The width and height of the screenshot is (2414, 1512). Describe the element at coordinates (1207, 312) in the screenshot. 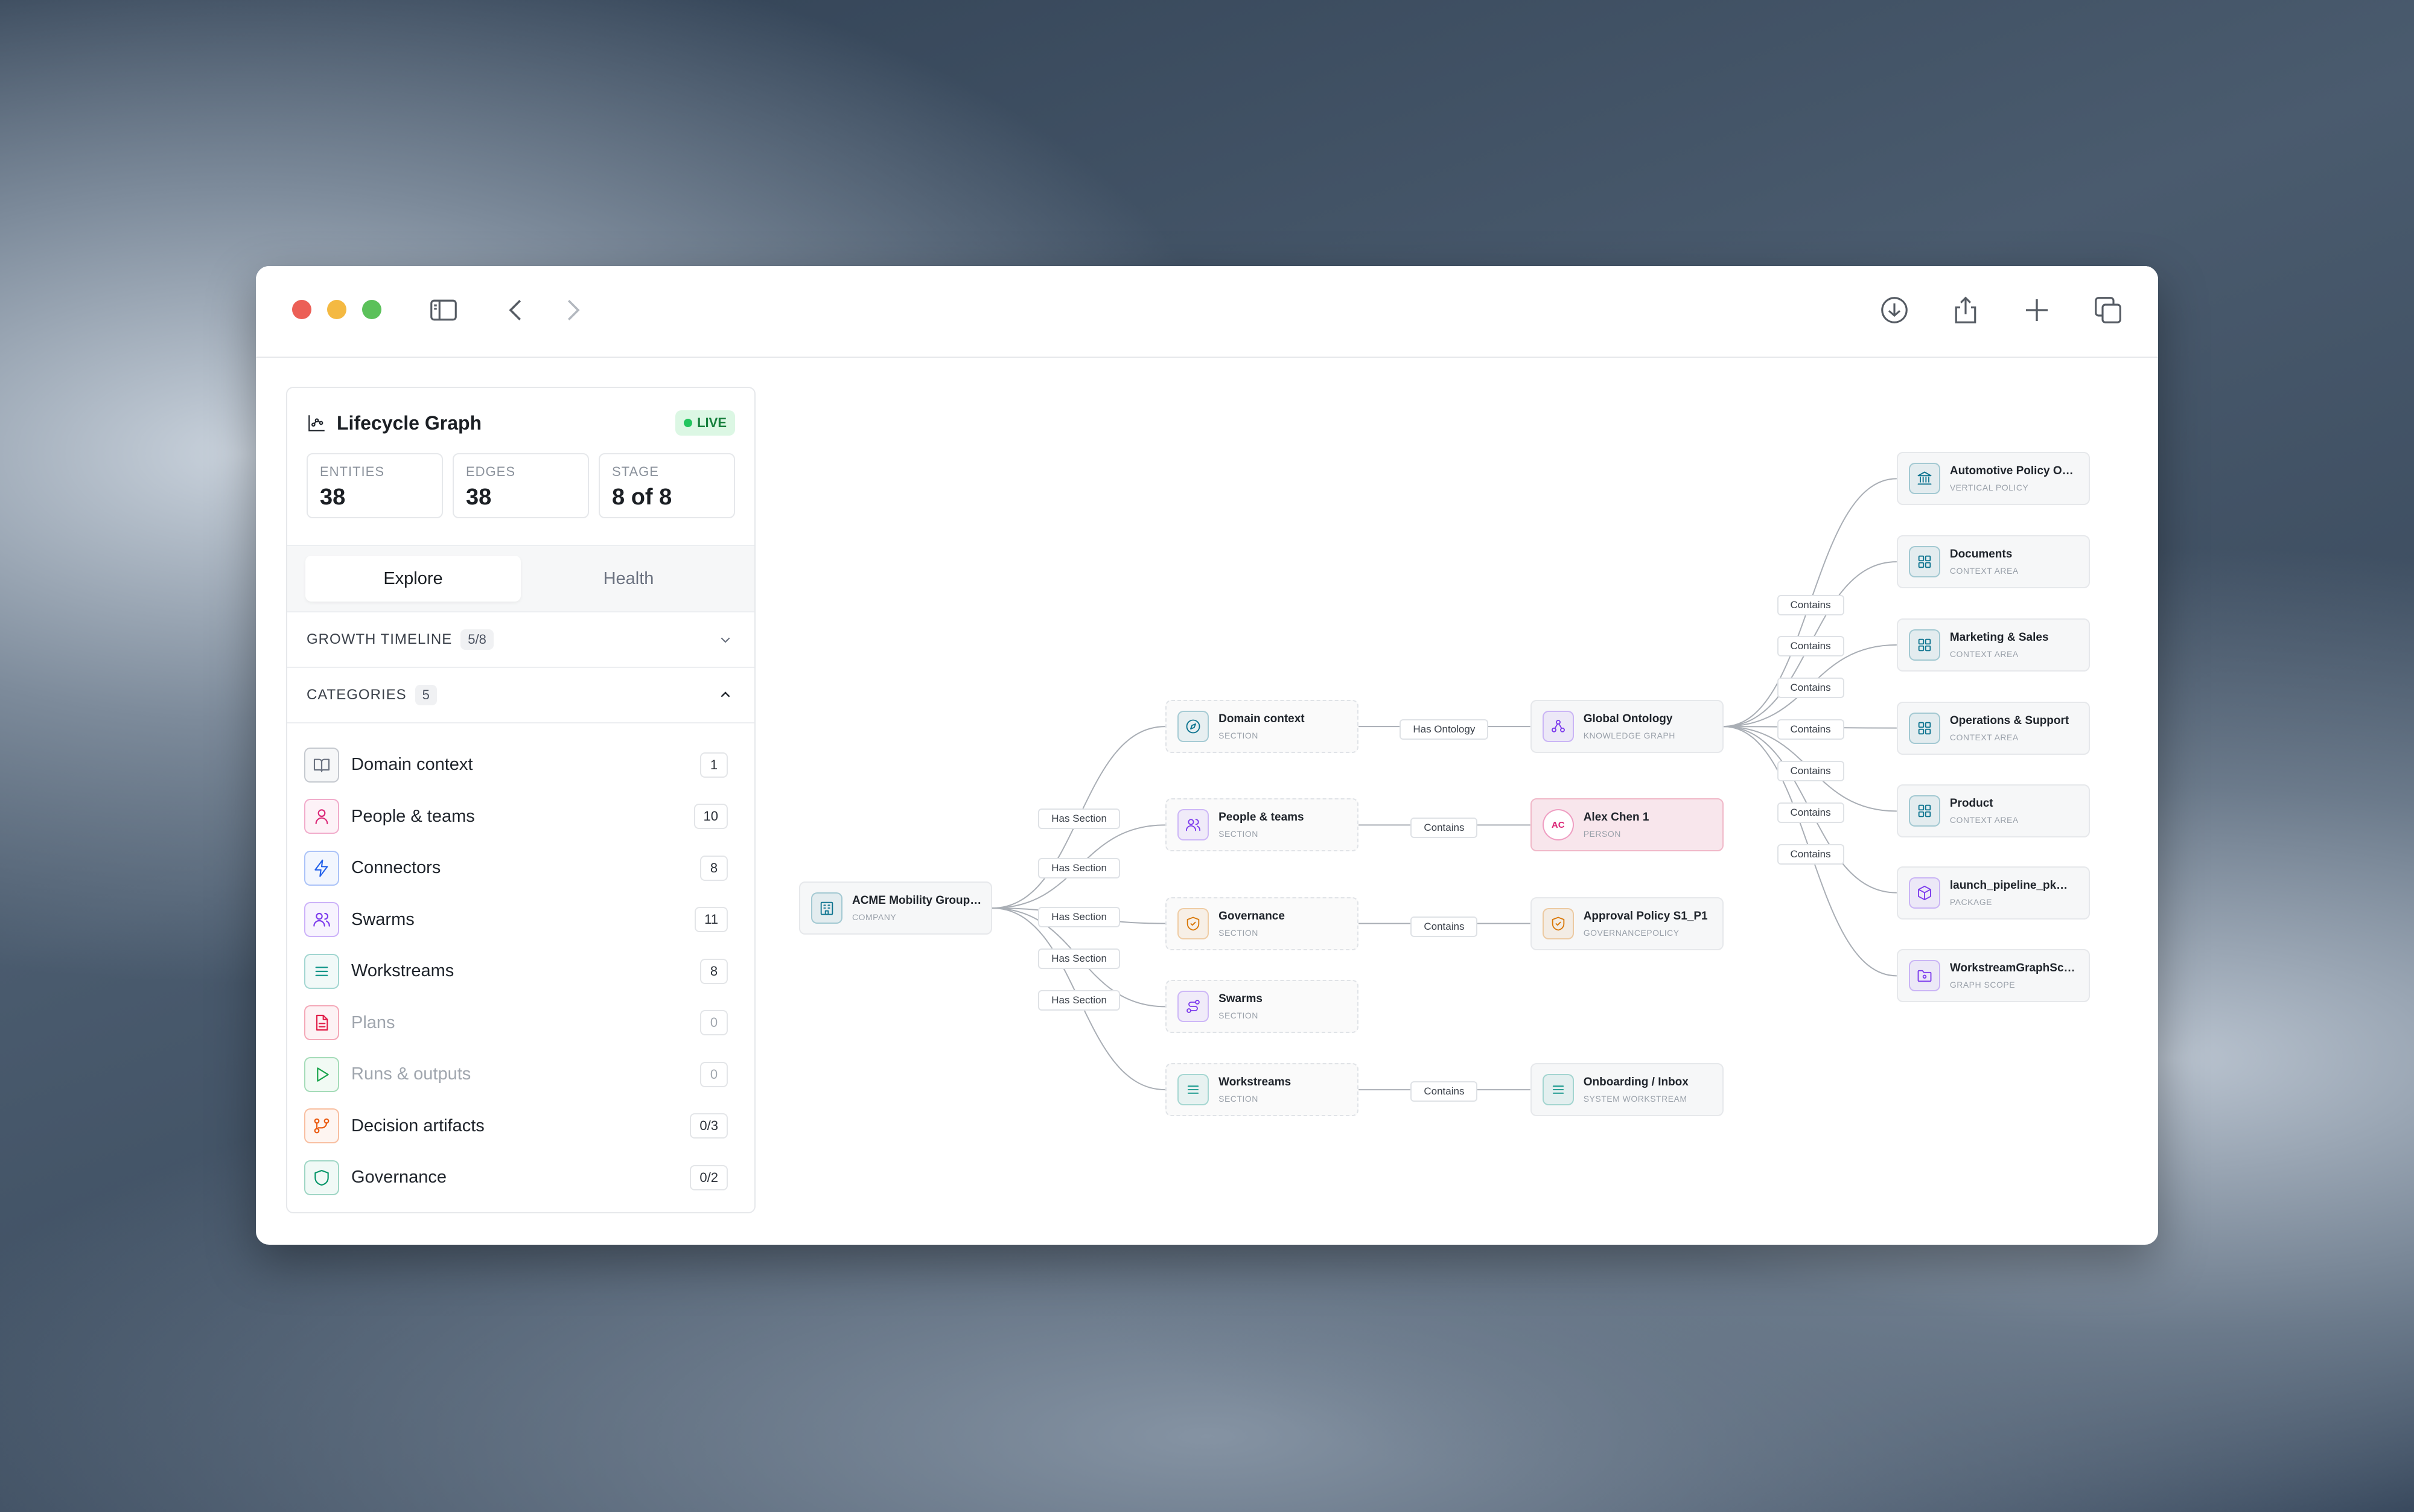

I see `title-bar` at that location.